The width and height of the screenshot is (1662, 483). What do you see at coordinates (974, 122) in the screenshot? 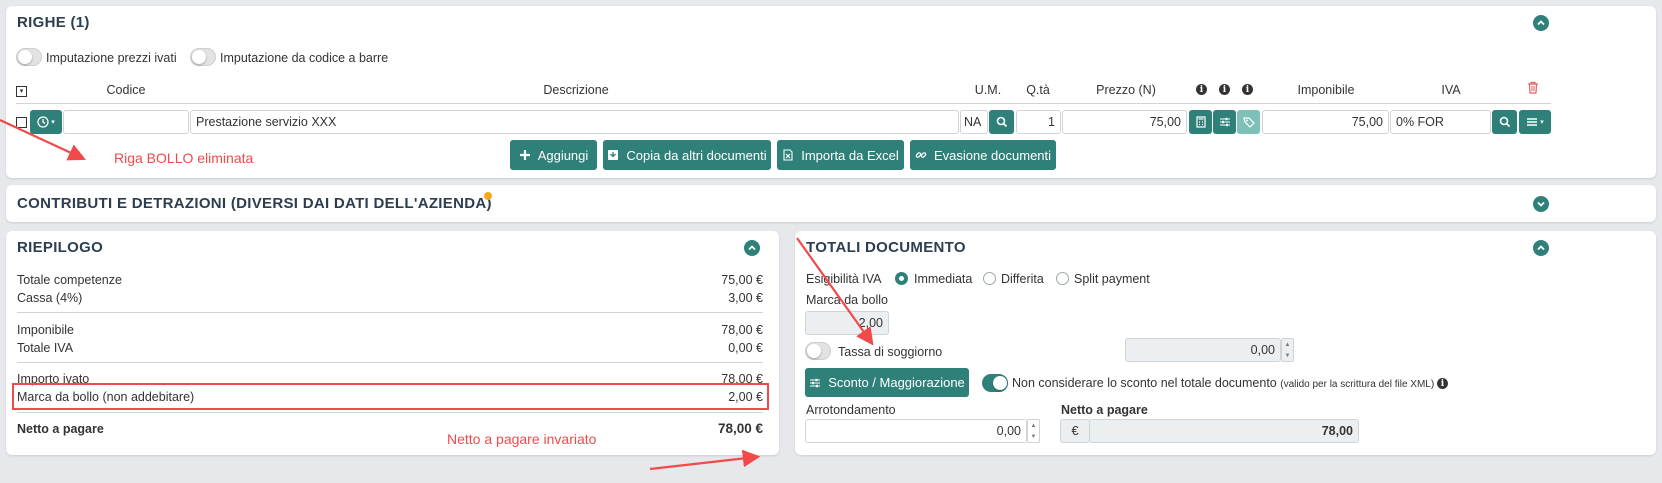
I see `um-input: NA` at bounding box center [974, 122].